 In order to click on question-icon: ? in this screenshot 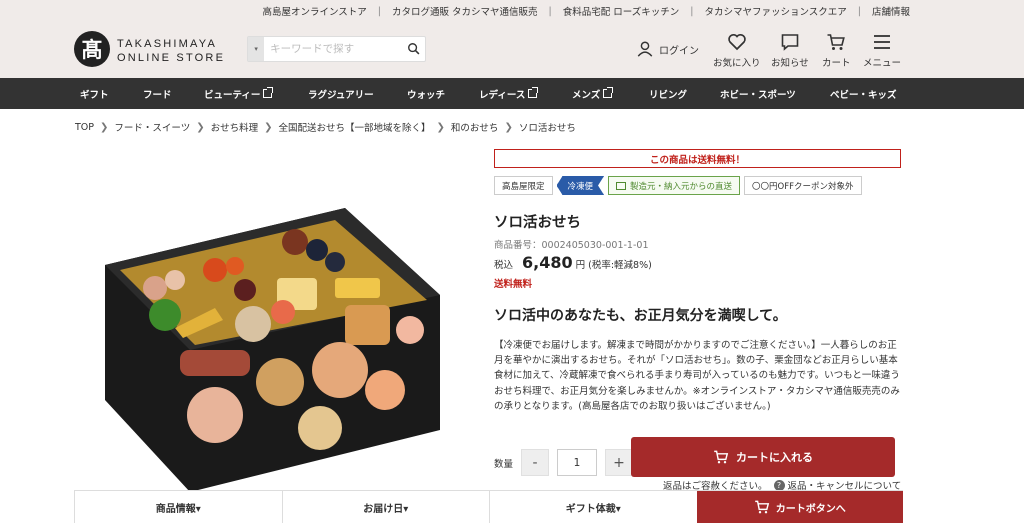, I will do `click(779, 485)`.